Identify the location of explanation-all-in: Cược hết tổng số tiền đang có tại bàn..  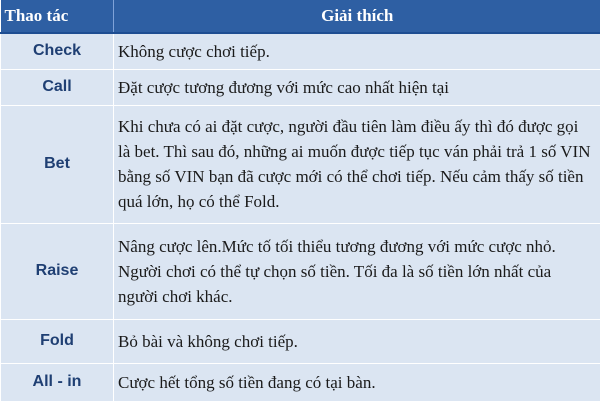
(356, 382).